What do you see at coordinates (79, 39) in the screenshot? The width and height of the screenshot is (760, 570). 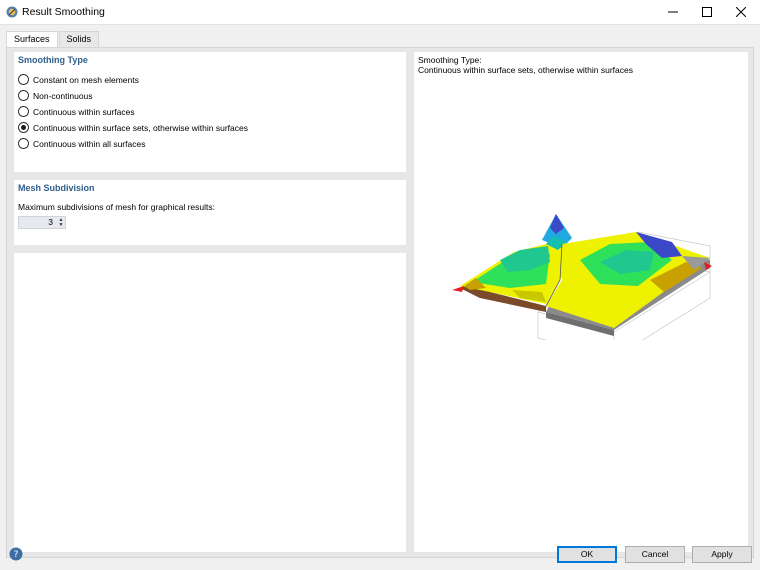 I see `tab-solids: Solids` at bounding box center [79, 39].